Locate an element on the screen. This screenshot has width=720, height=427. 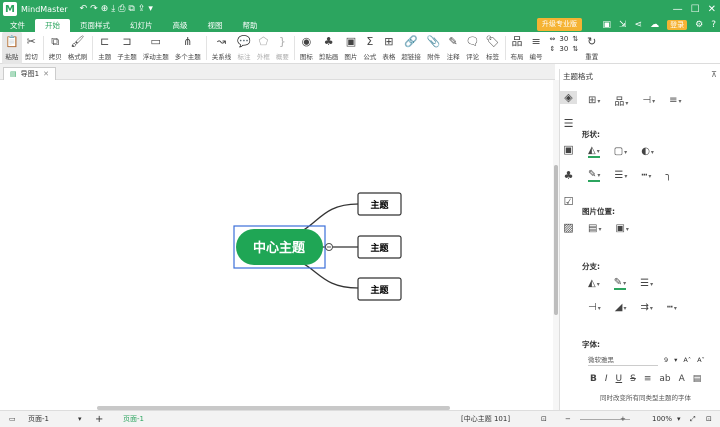
page-dropdown-icon: ▾ is located at coordinates (80, 419).